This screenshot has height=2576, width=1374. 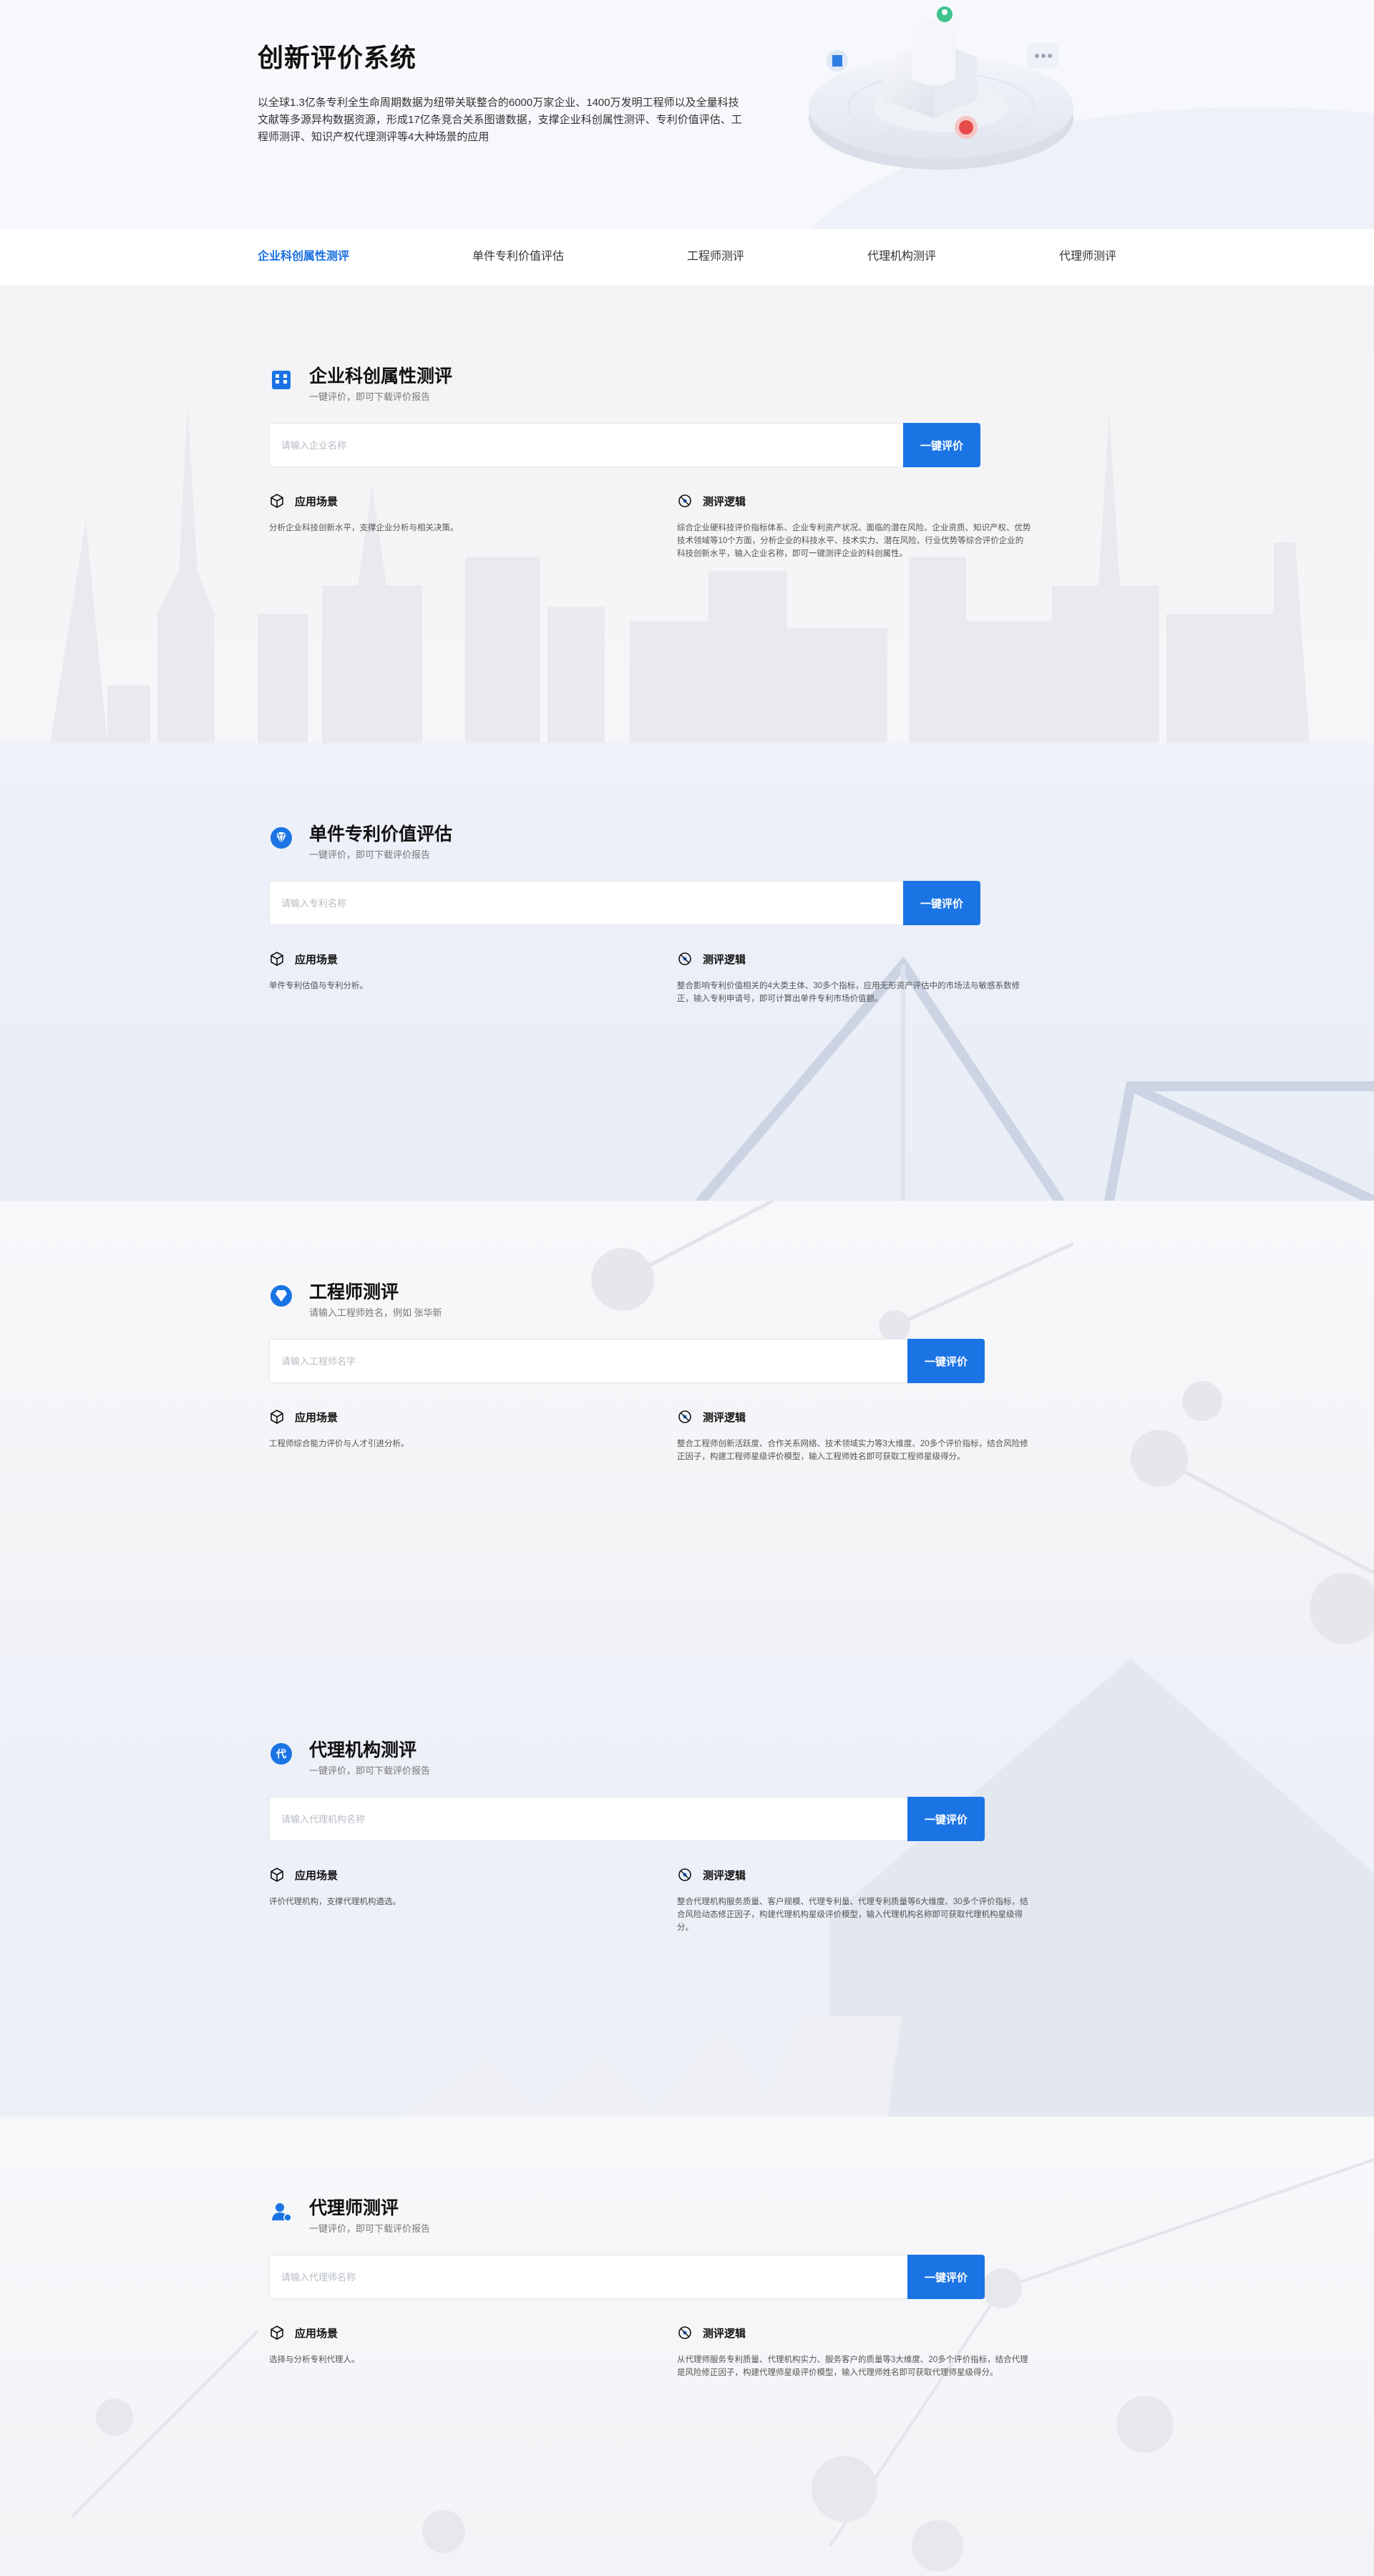 I want to click on user-gear-icon, so click(x=282, y=2212).